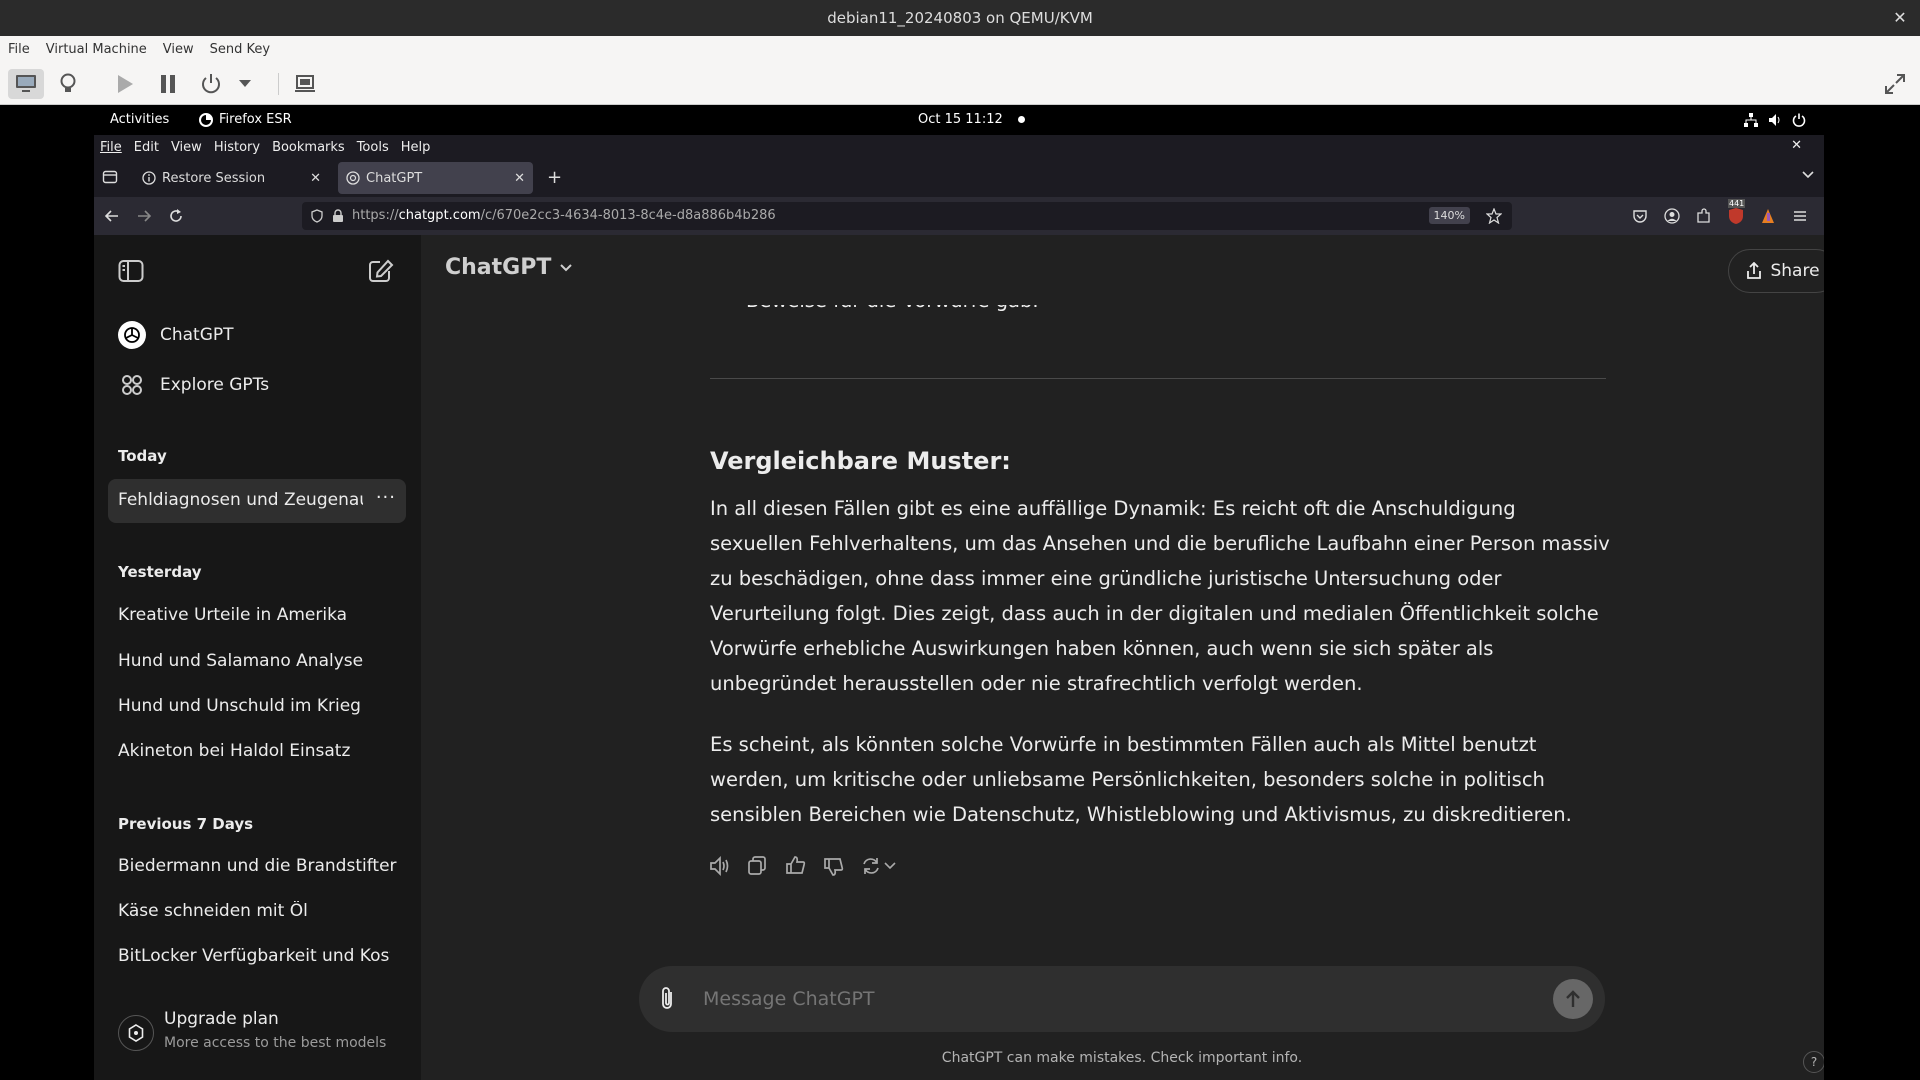 This screenshot has width=1920, height=1080. I want to click on regenerate-icon, so click(871, 866).